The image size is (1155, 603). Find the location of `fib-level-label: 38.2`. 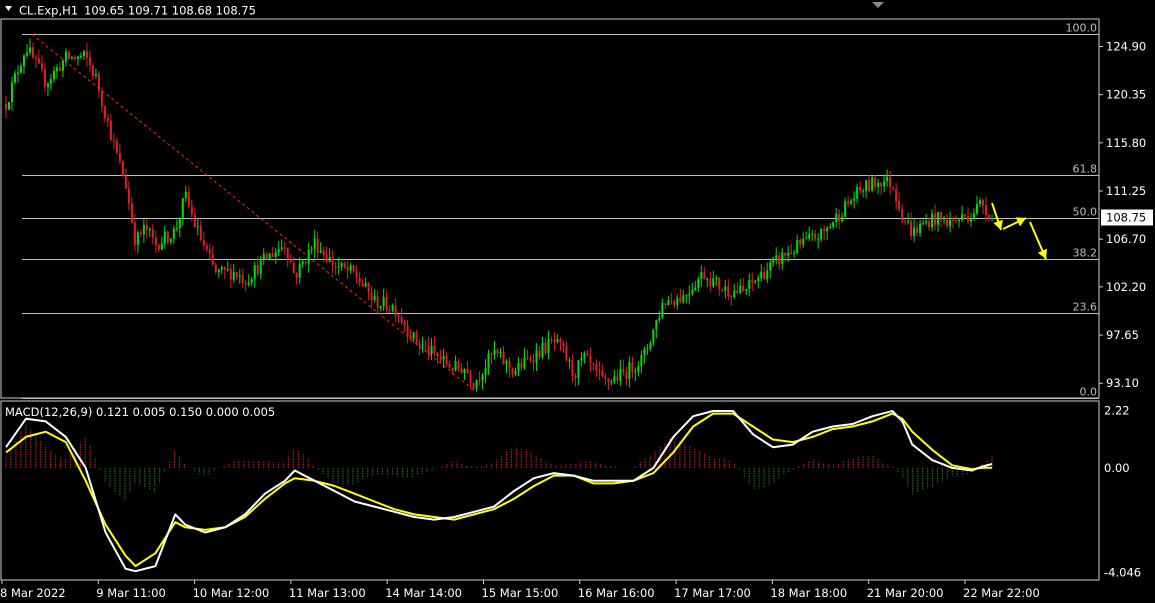

fib-level-label: 38.2 is located at coordinates (1085, 253).